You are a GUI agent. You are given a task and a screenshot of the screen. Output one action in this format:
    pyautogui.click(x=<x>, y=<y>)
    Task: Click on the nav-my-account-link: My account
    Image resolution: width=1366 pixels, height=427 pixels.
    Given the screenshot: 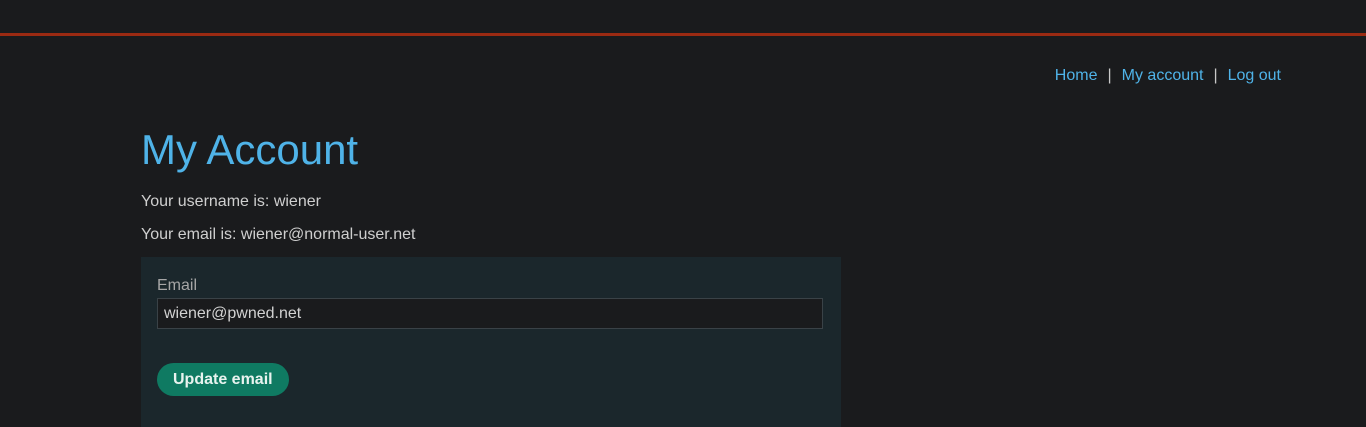 What is the action you would take?
    pyautogui.click(x=1163, y=76)
    